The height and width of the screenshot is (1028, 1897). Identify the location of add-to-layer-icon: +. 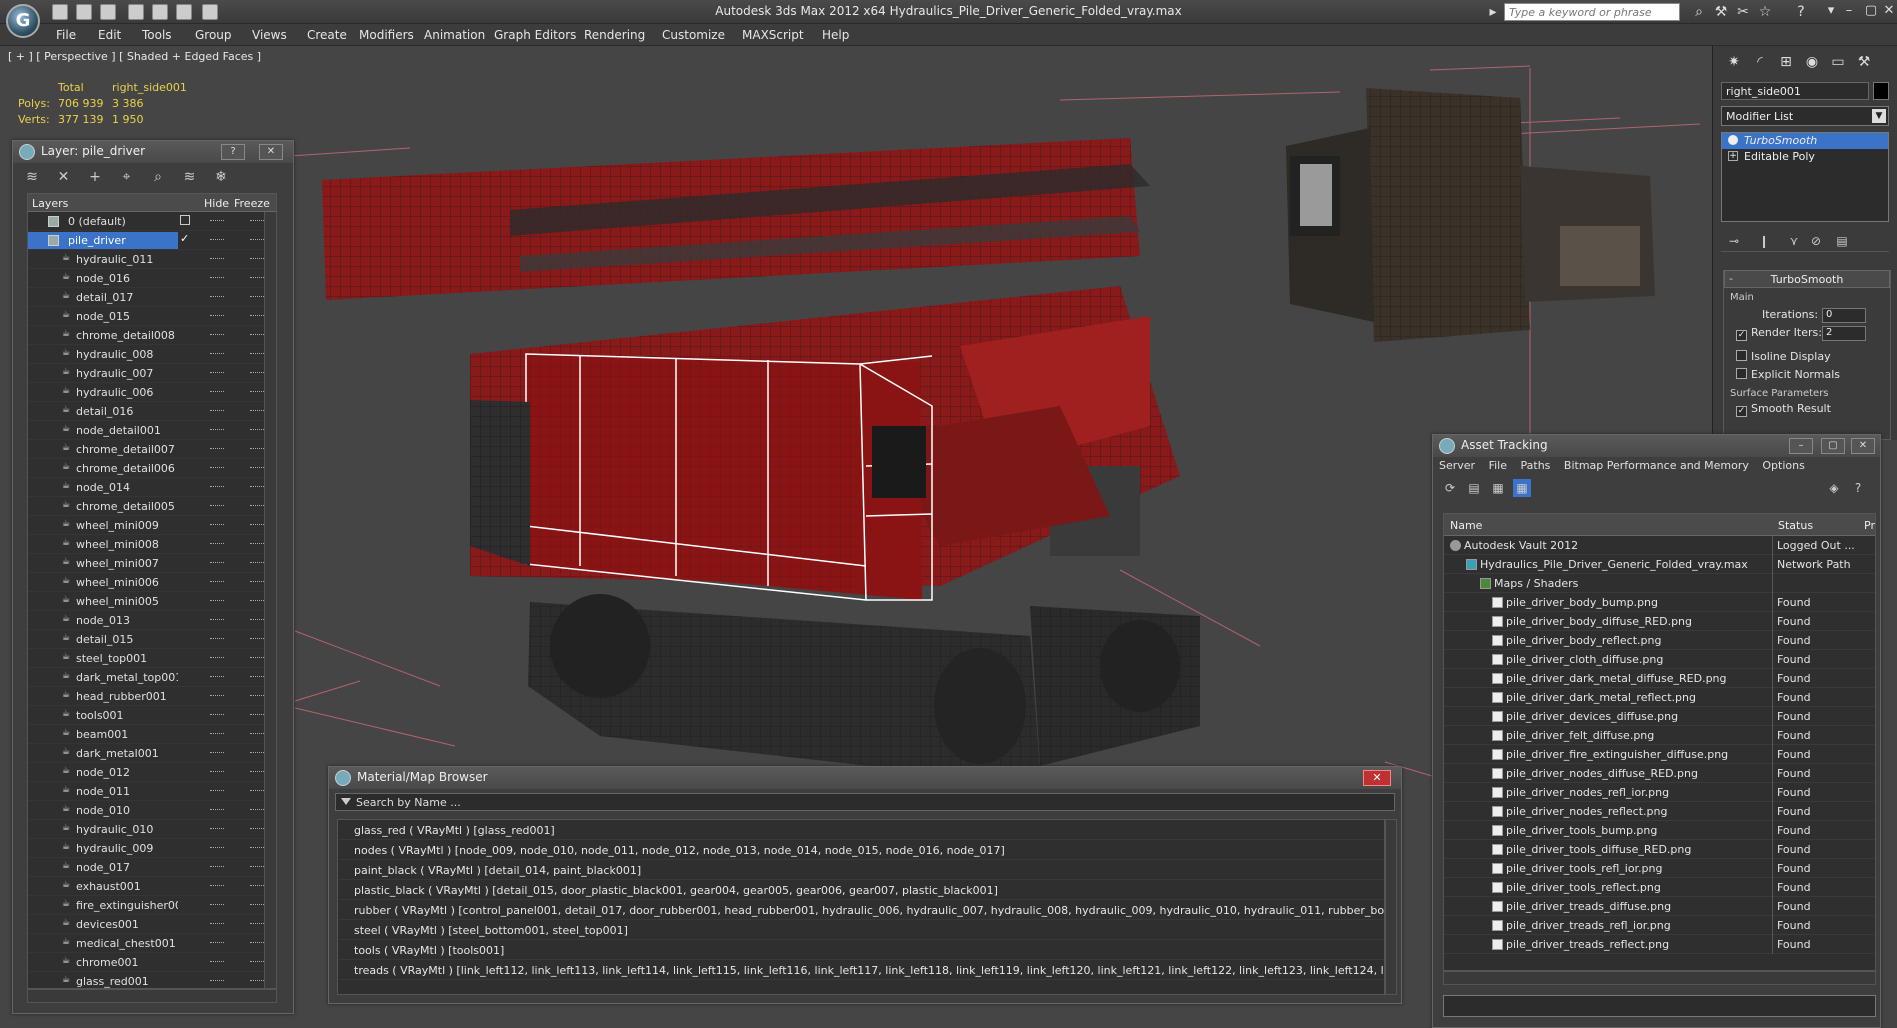
(95, 177).